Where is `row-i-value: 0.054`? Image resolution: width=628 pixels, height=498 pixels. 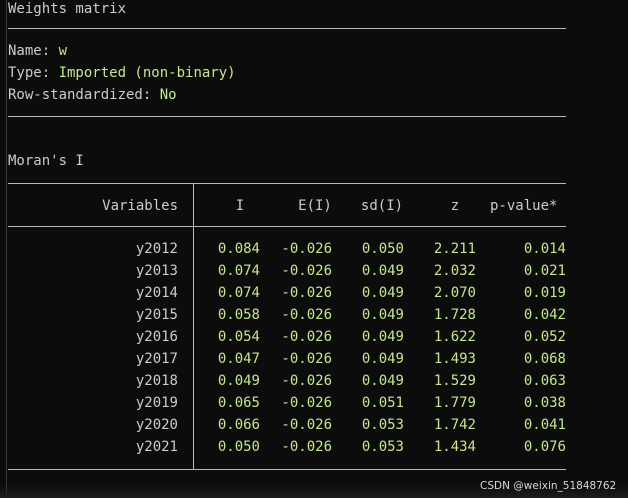
row-i-value: 0.054 is located at coordinates (238, 337).